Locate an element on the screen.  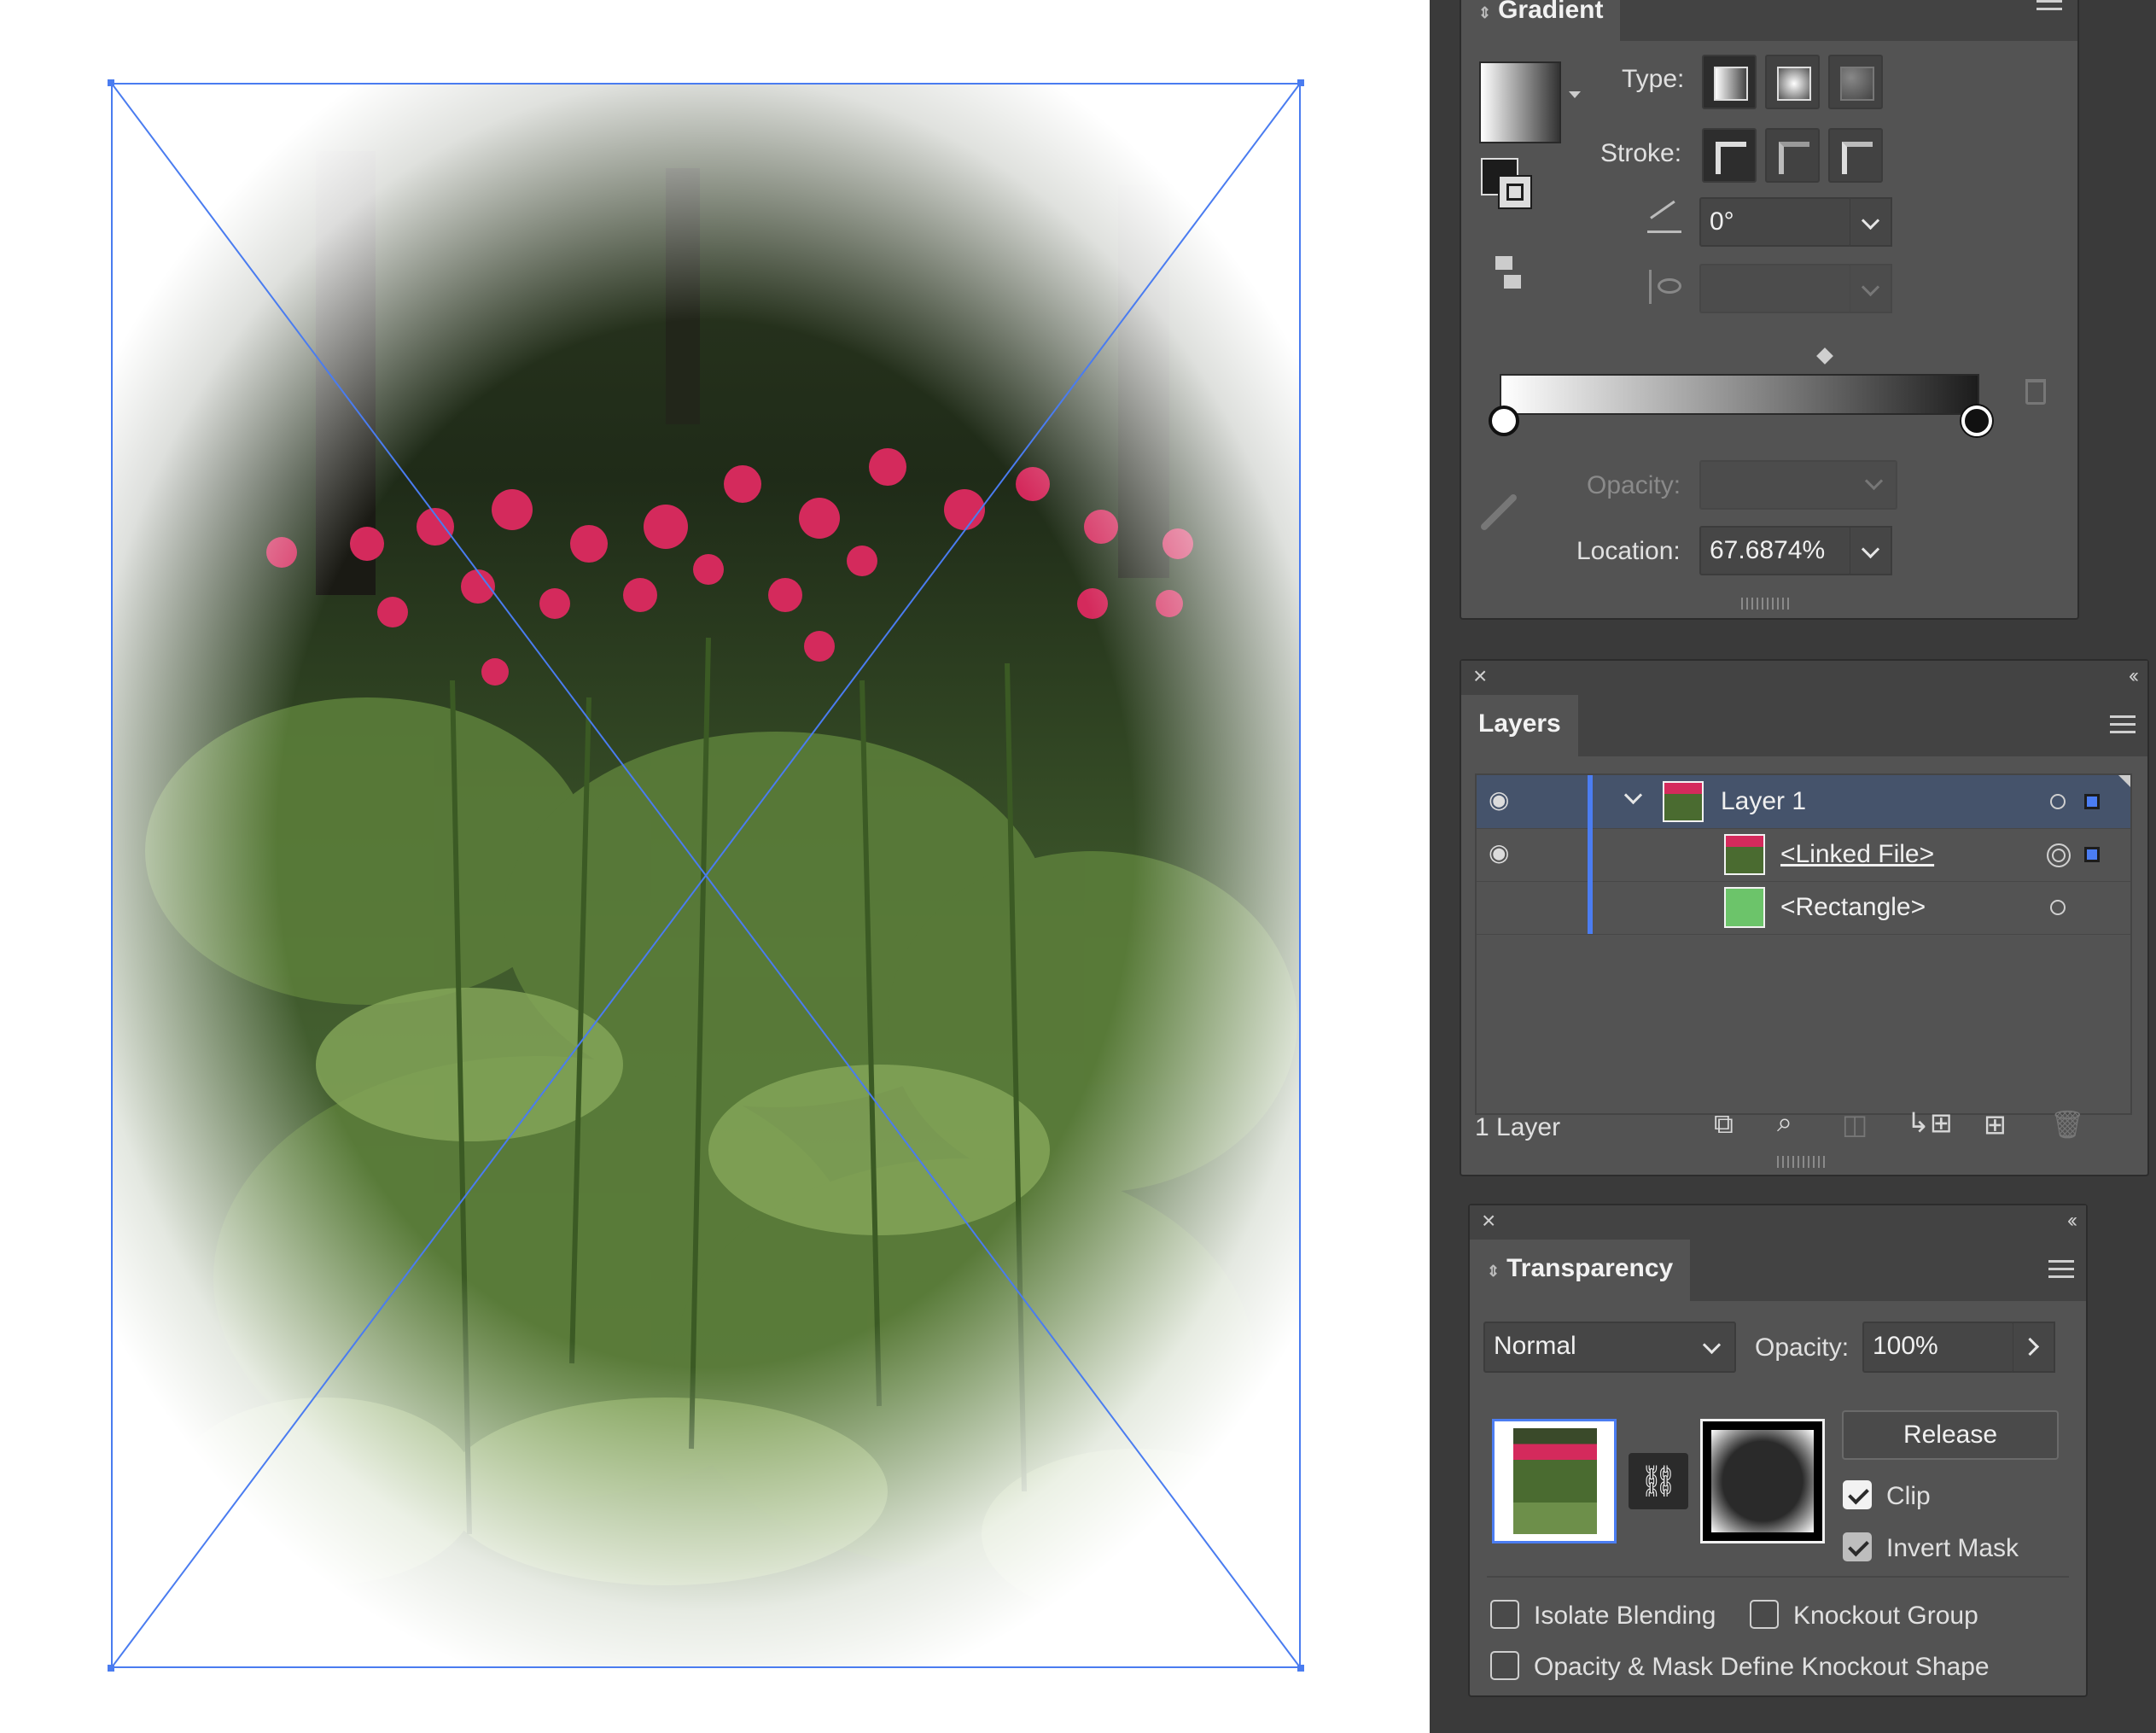
chevron-right-icon is located at coordinates (2030, 1347).